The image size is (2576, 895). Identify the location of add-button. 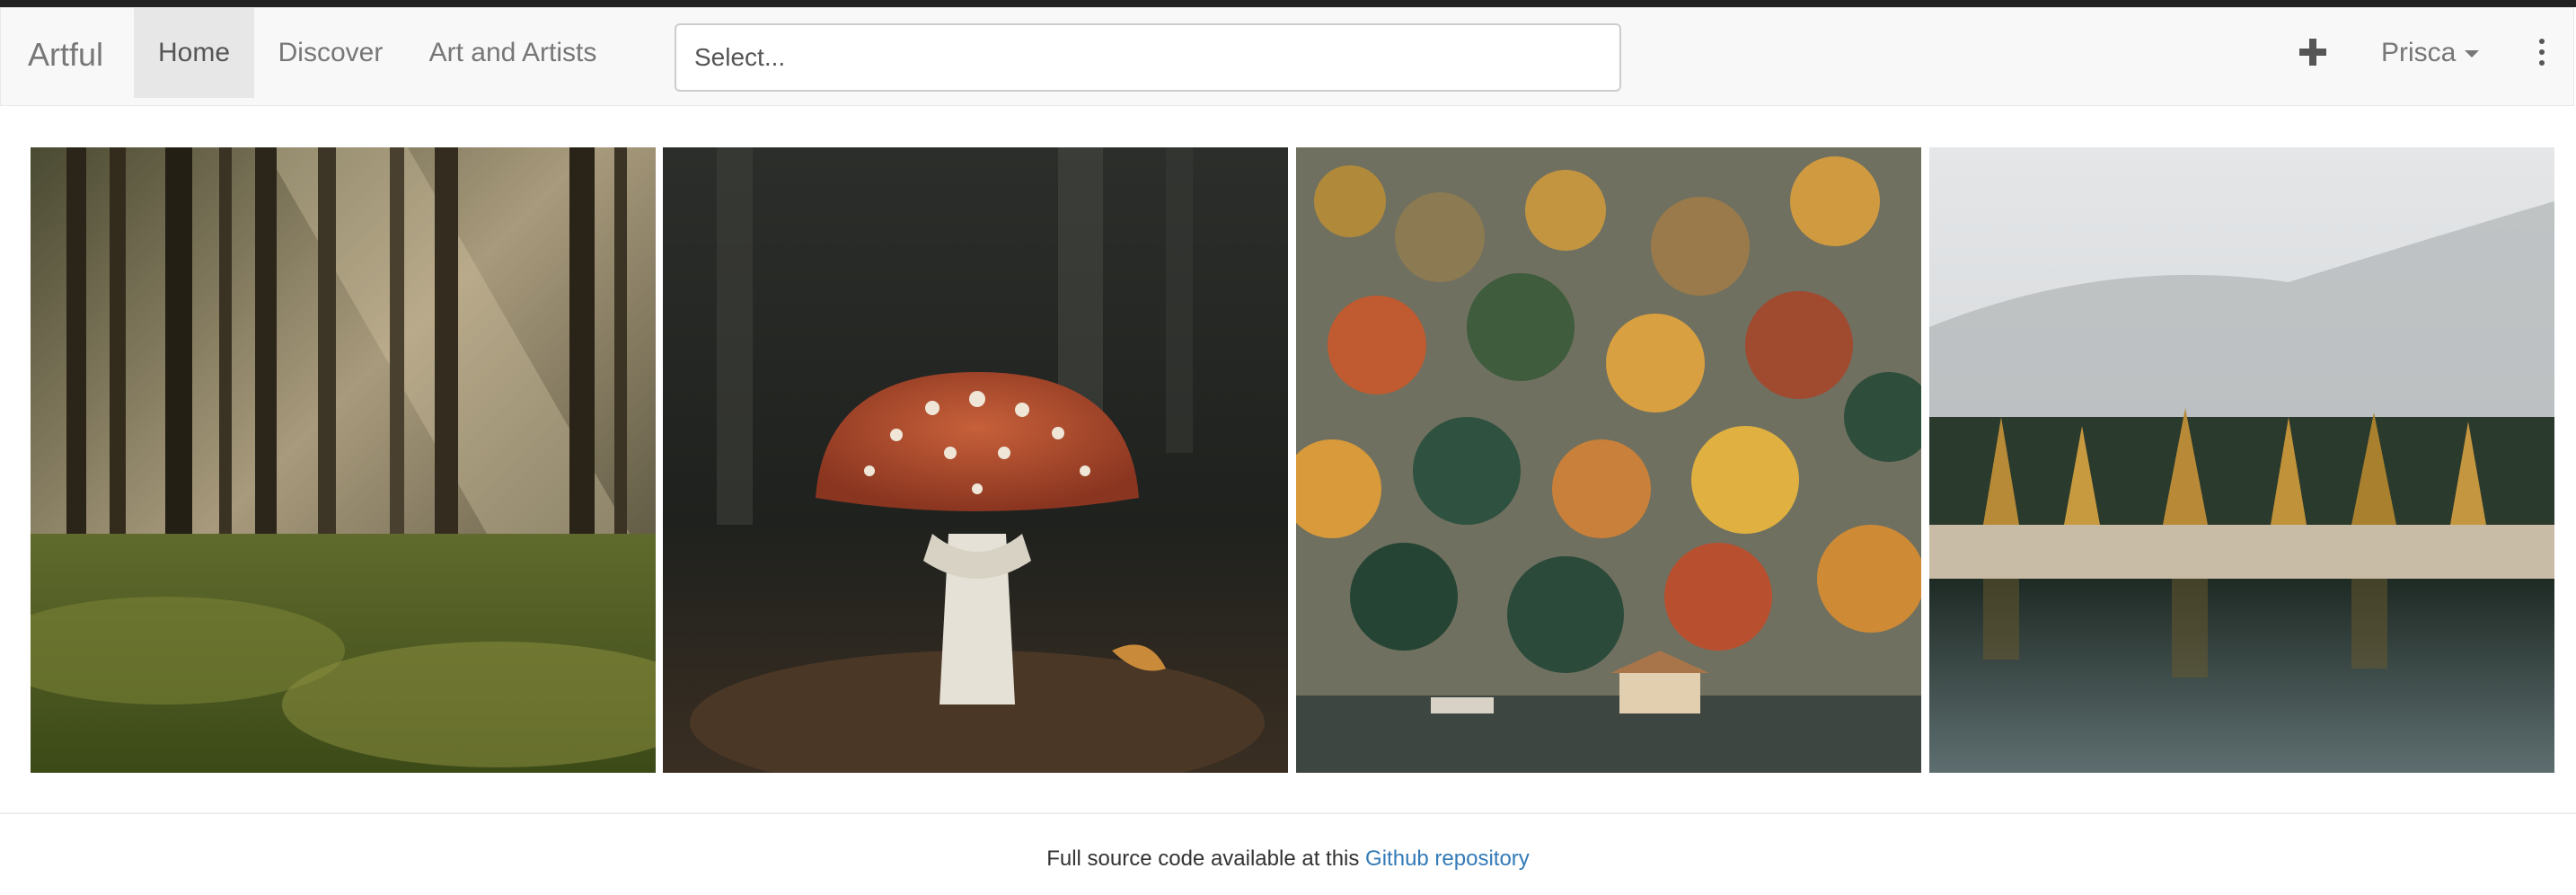
(2316, 53).